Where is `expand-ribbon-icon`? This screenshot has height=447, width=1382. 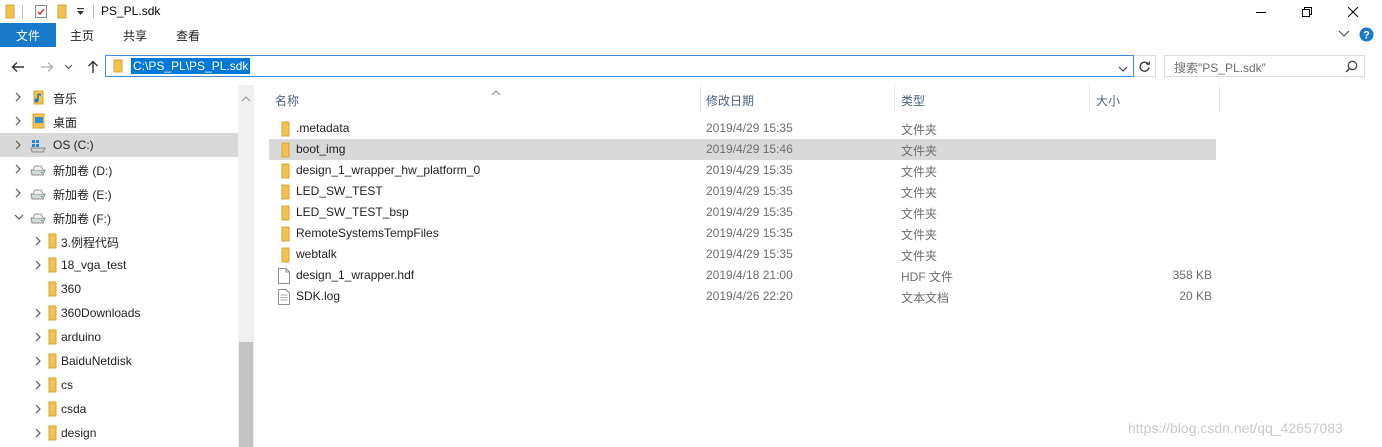
expand-ribbon-icon is located at coordinates (1344, 34).